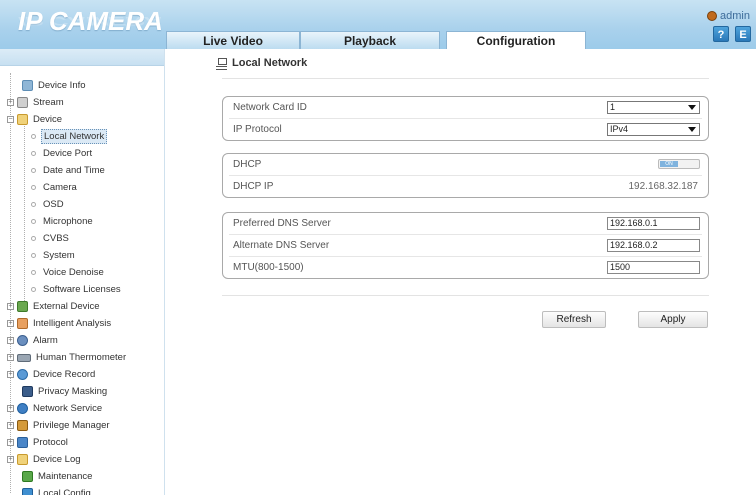 The image size is (756, 495). Describe the element at coordinates (48, 204) in the screenshot. I see `sidebar-item-osd: OSD` at that location.